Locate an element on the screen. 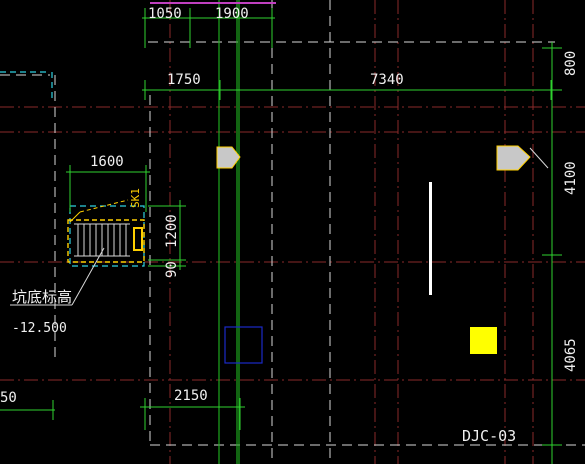  dim-text-right-top: 800 is located at coordinates (571, 63).